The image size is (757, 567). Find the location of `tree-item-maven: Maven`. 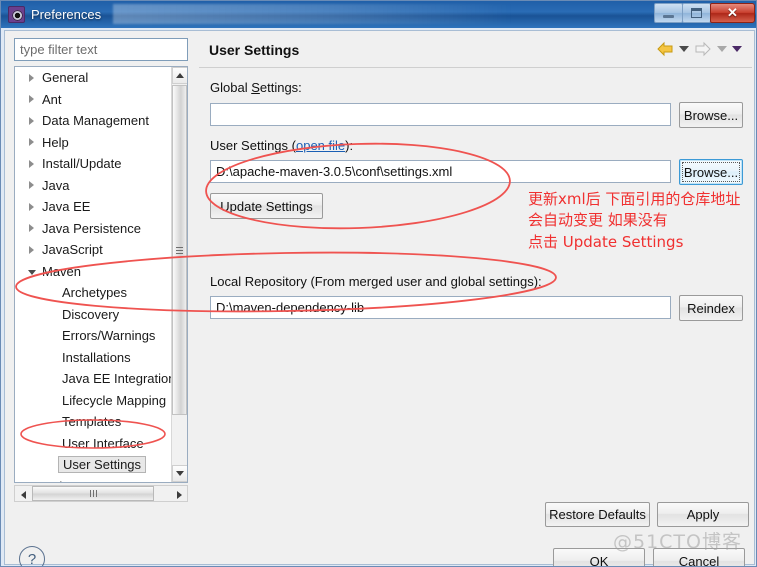

tree-item-maven: Maven is located at coordinates (94, 272).